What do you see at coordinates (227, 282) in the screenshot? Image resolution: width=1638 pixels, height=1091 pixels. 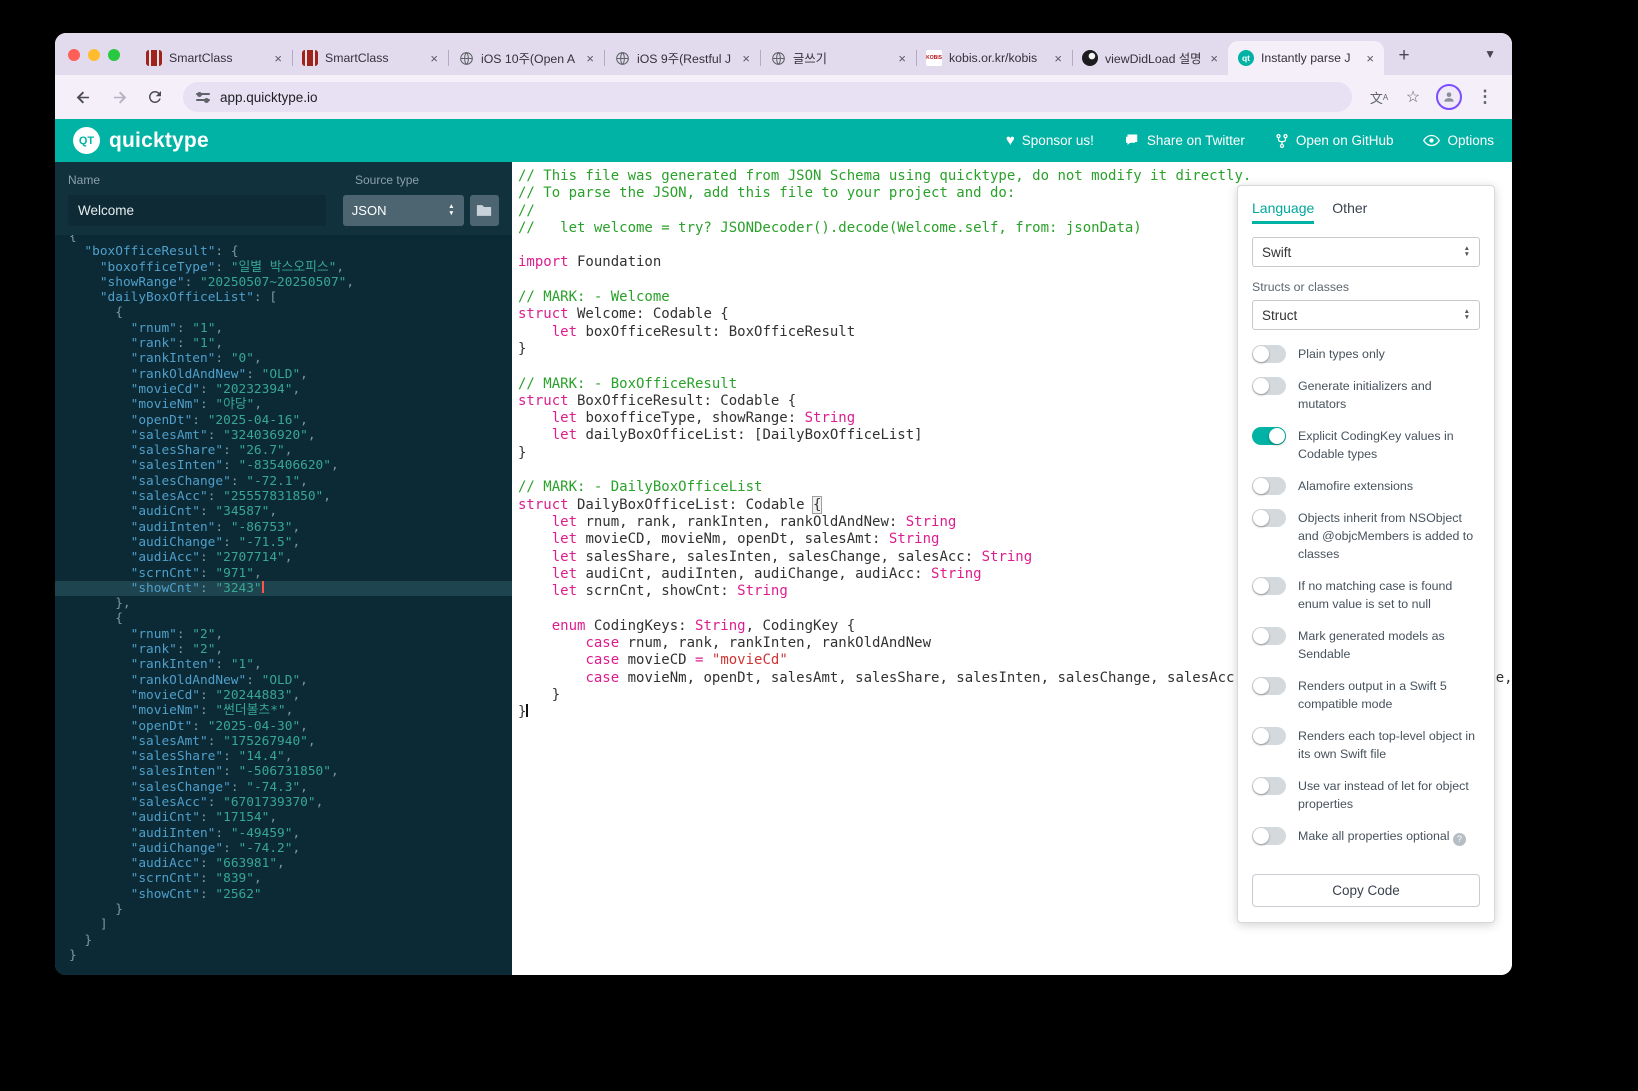 I see `json-line: "showRange": "20250507~20250507",` at bounding box center [227, 282].